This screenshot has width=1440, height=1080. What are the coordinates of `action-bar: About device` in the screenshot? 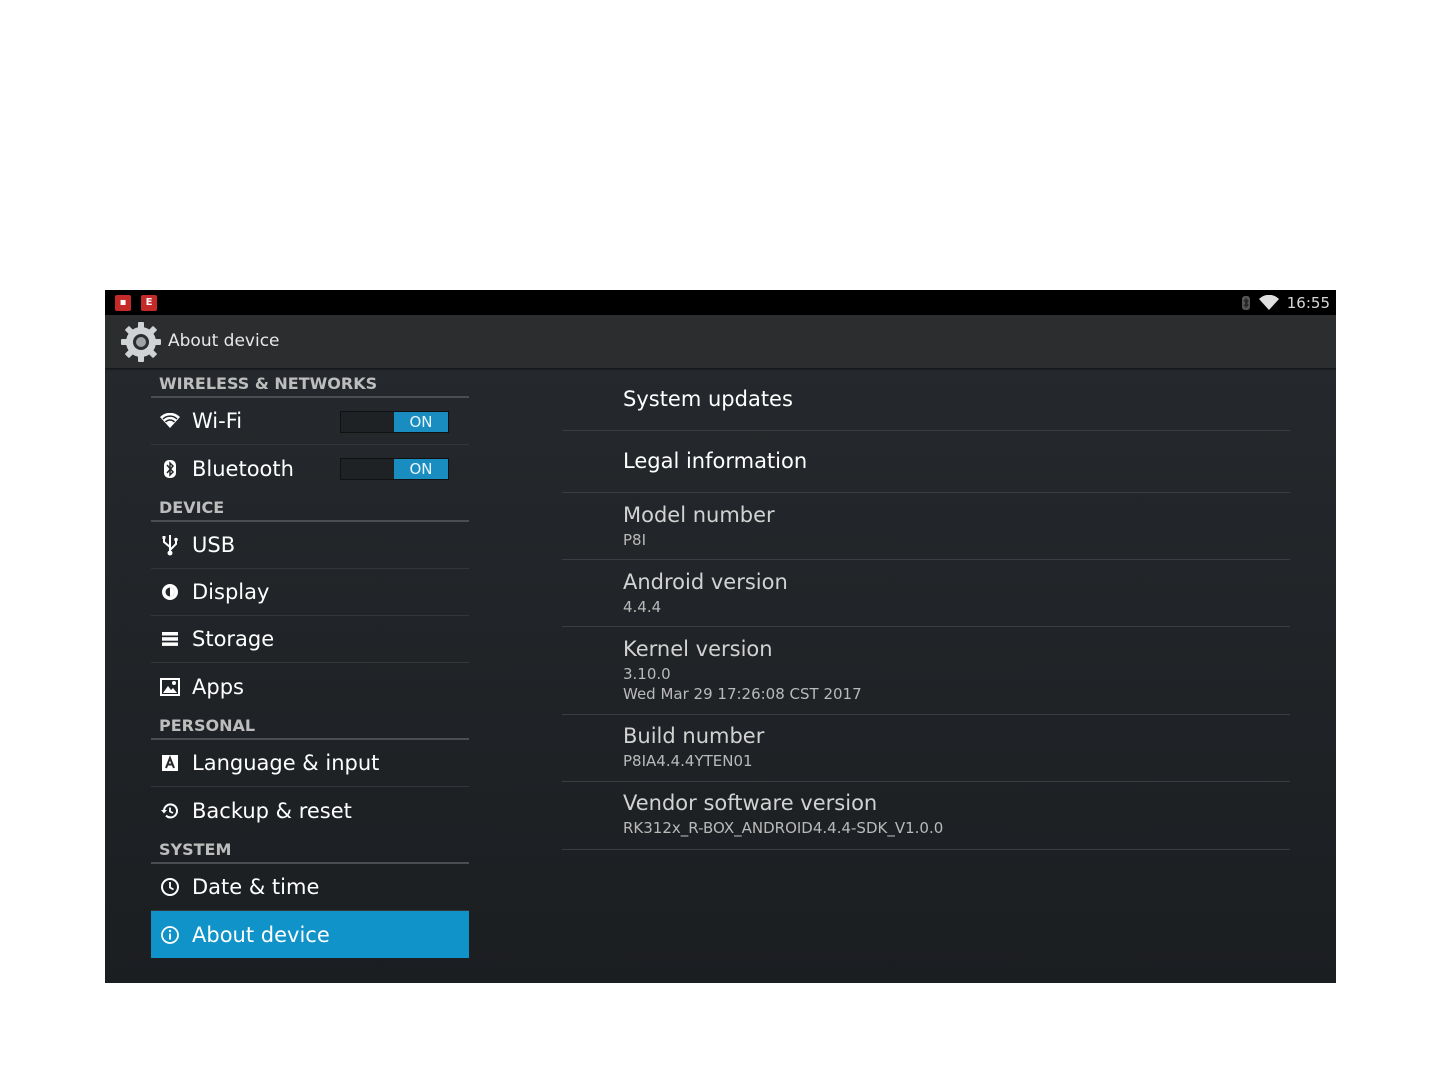 It's located at (720, 341).